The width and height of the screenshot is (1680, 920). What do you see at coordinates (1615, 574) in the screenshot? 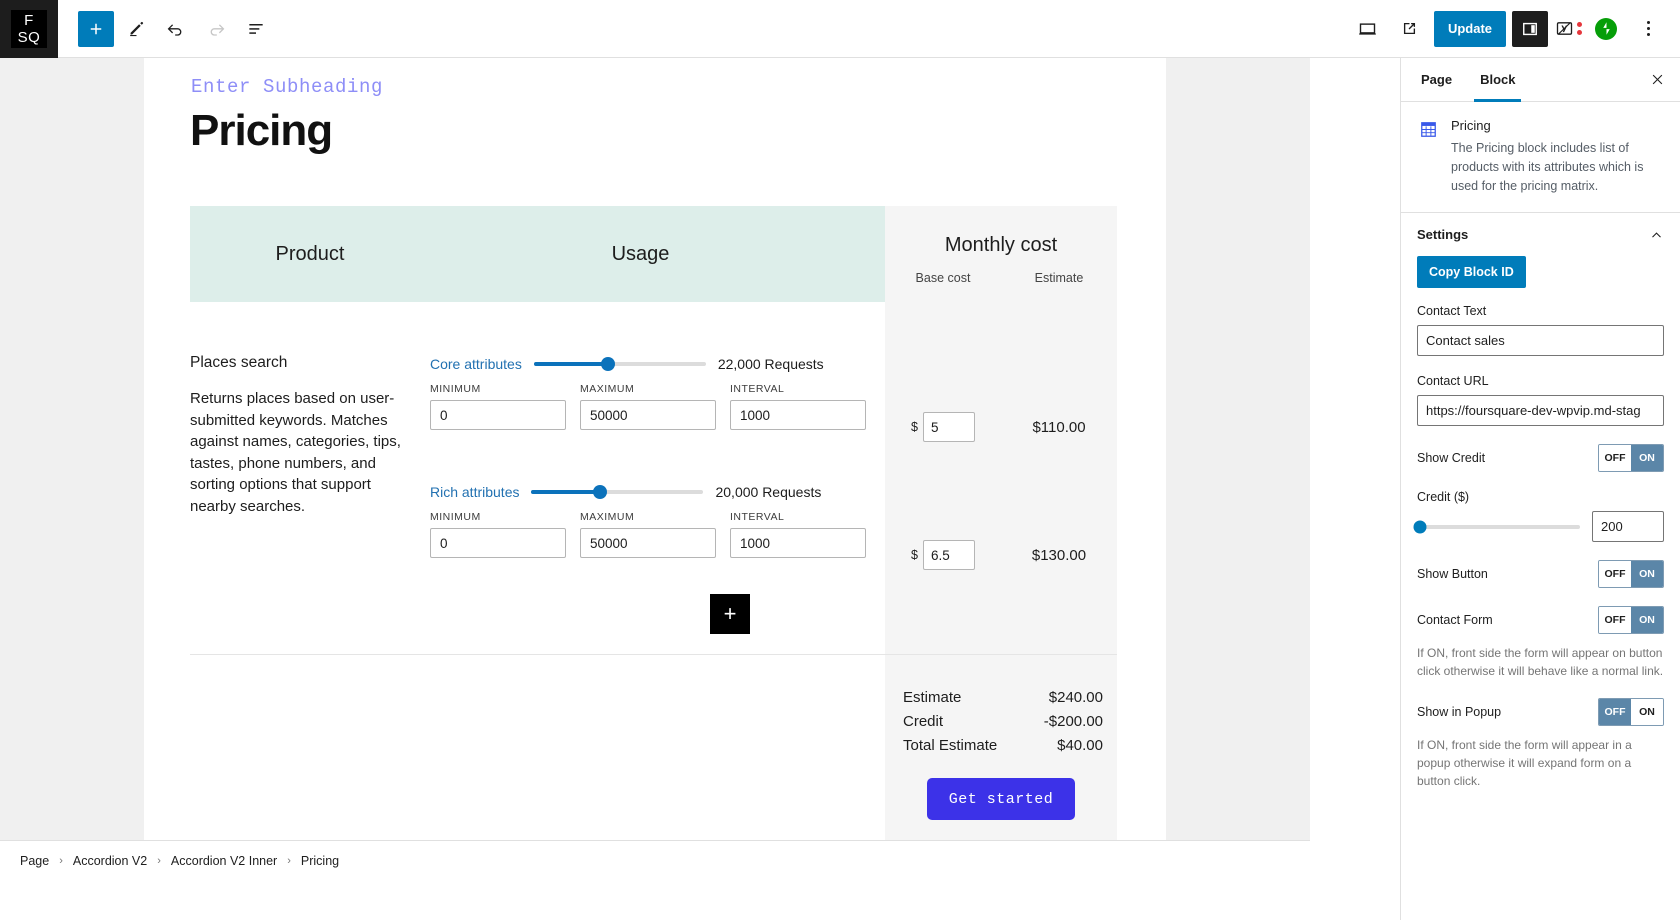
I see `show-button-off: OFF` at bounding box center [1615, 574].